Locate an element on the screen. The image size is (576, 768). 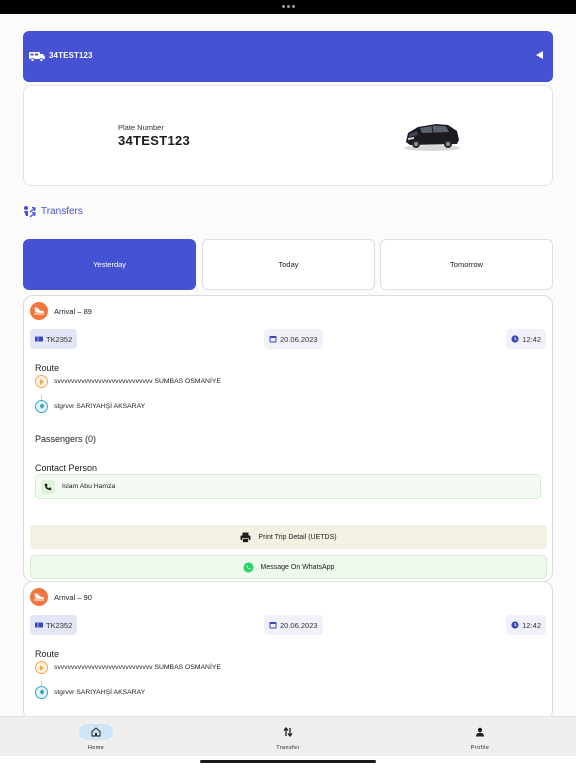
tab-today: Today is located at coordinates (288, 264).